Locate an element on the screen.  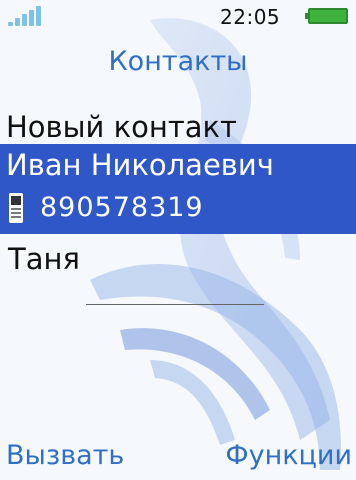
call-softkey: Вызвать is located at coordinates (65, 455).